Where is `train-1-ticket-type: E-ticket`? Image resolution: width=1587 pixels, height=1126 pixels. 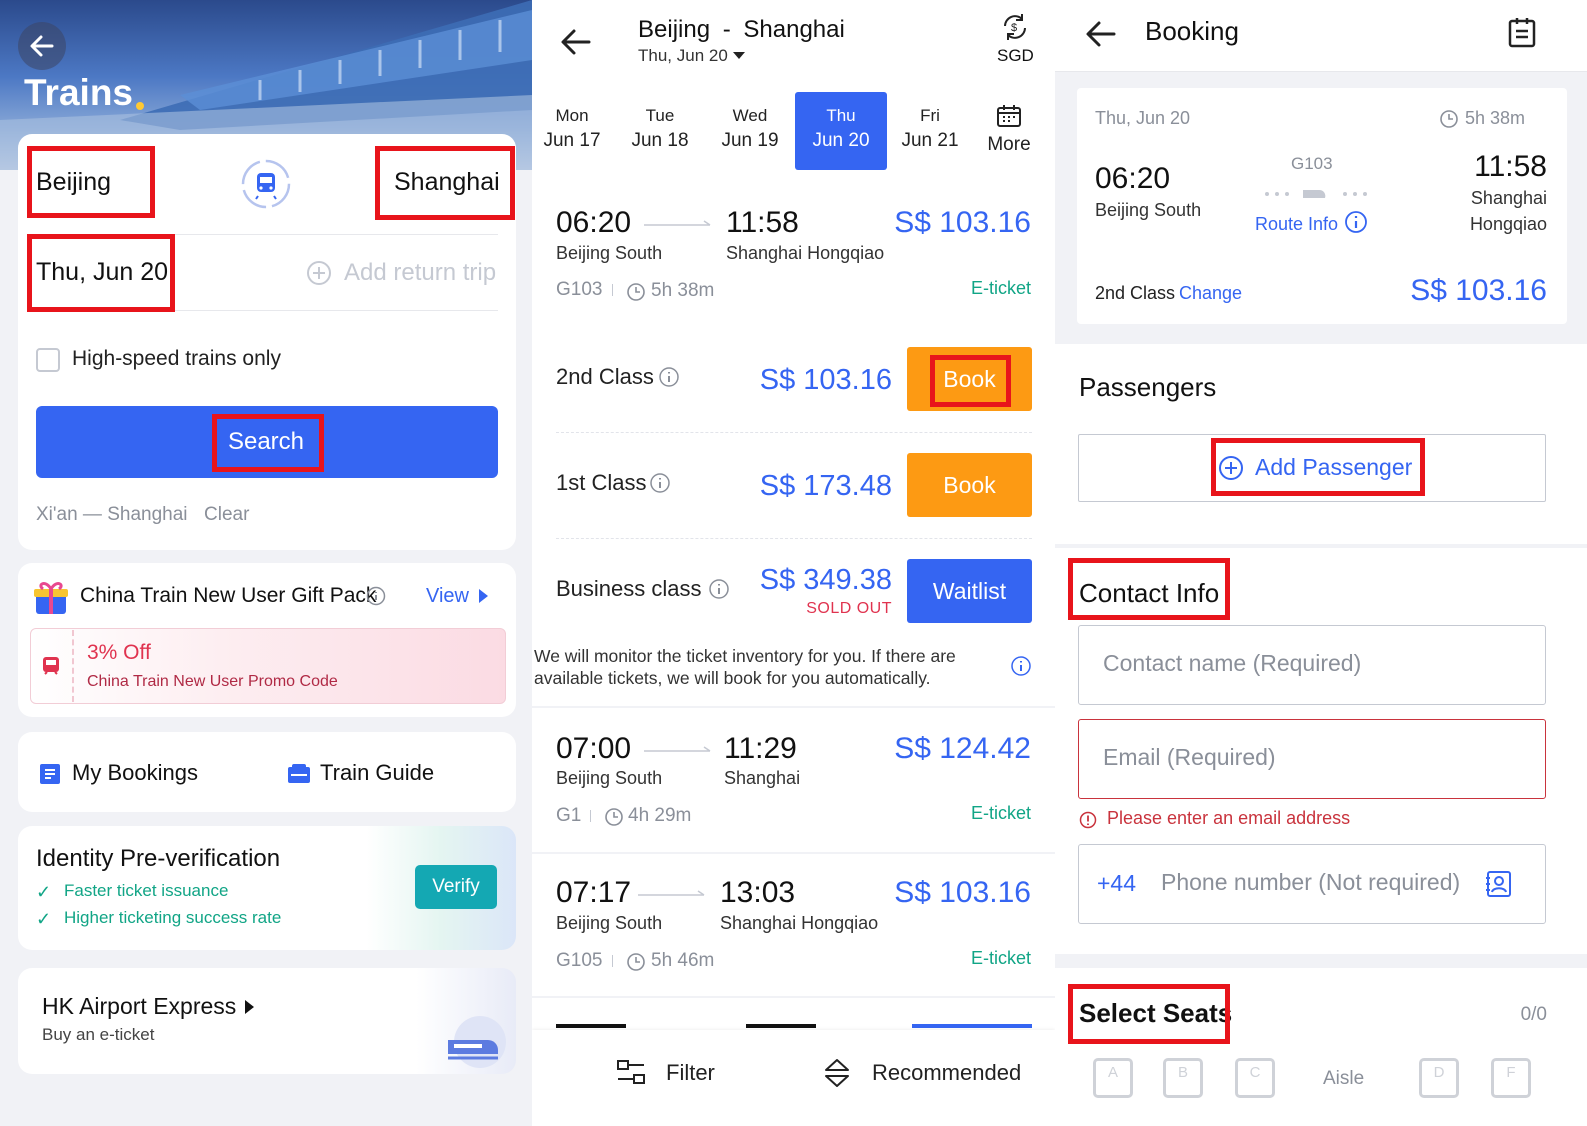 train-1-ticket-type: E-ticket is located at coordinates (1000, 288).